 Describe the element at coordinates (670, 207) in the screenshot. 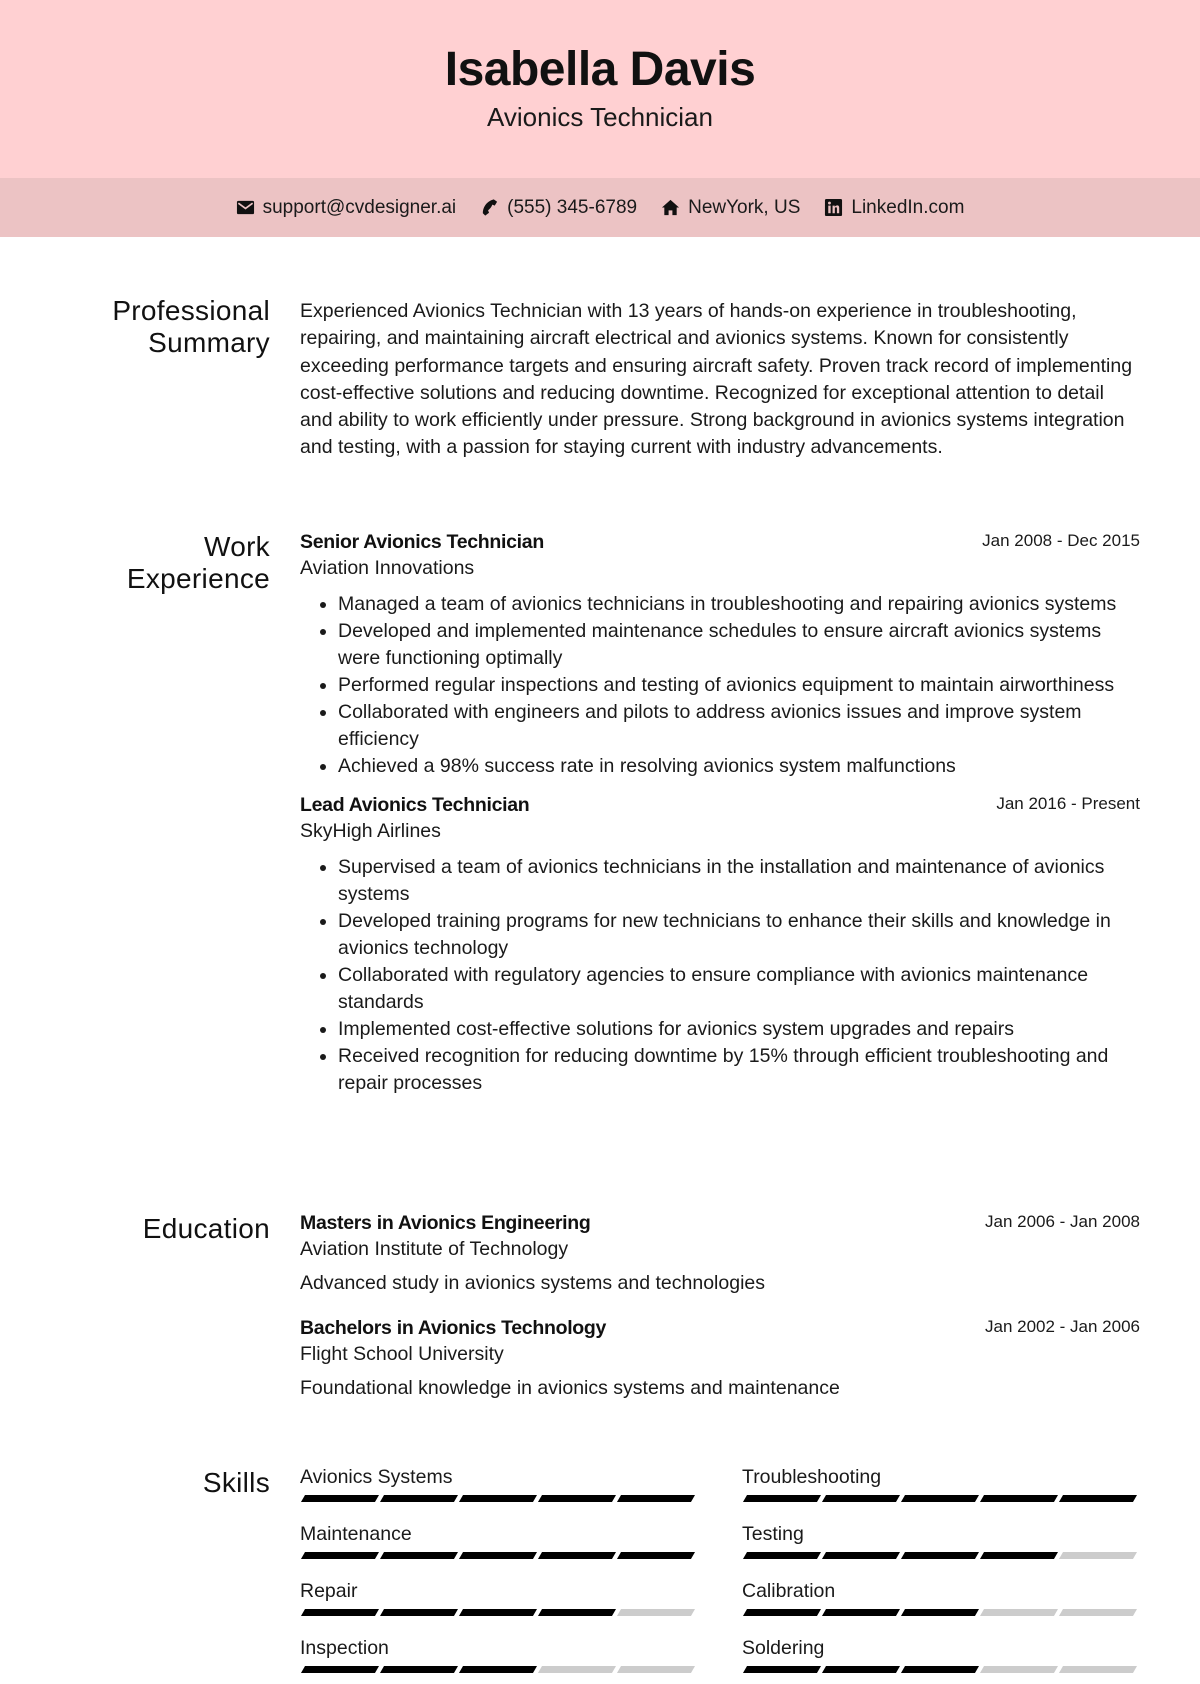

I see `home-icon` at that location.